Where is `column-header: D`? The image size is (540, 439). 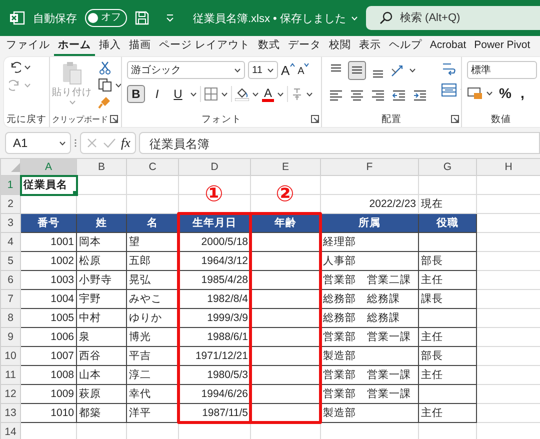 column-header: D is located at coordinates (214, 167).